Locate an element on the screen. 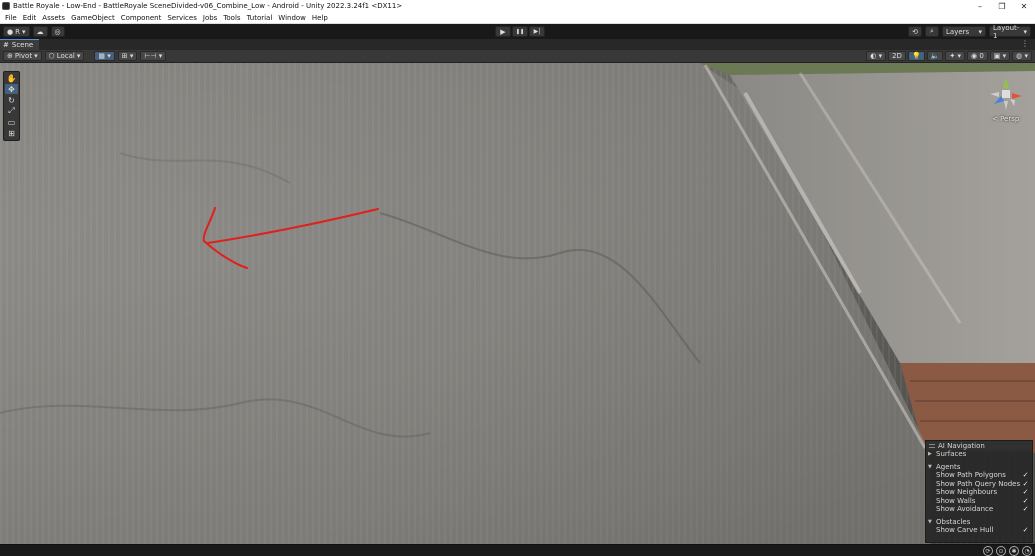 Image resolution: width=1035 pixels, height=556 pixels. menu-help: Help is located at coordinates (320, 18).